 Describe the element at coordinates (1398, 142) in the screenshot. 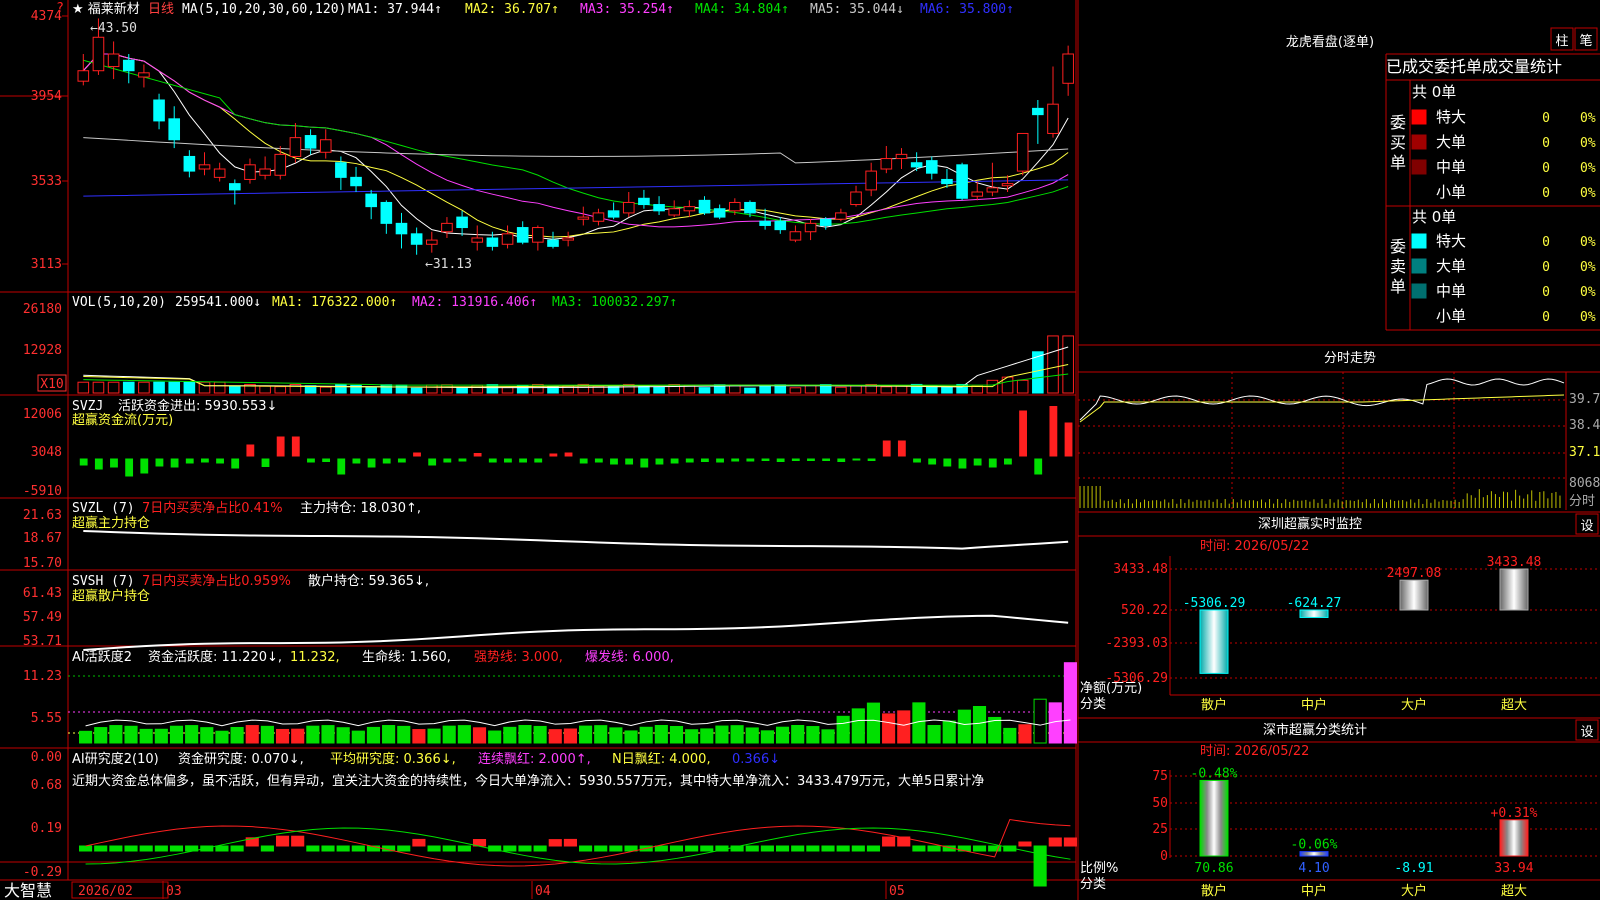

I see `buy-orders-label: 买` at that location.